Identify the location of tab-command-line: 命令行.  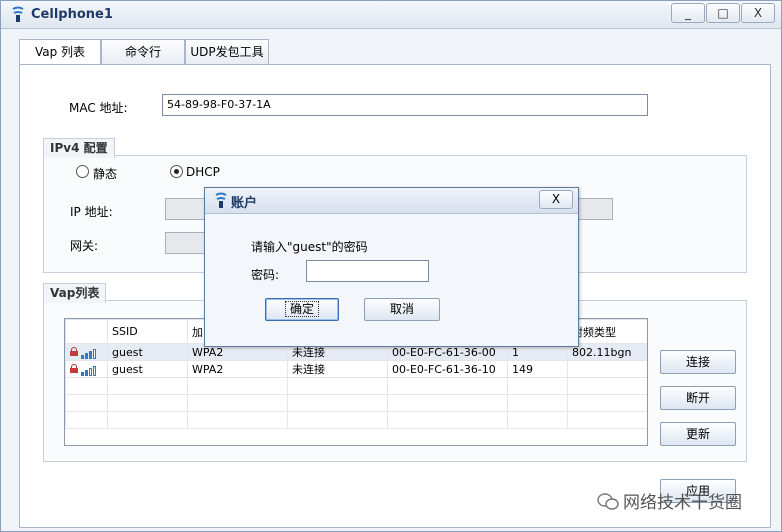
(143, 52).